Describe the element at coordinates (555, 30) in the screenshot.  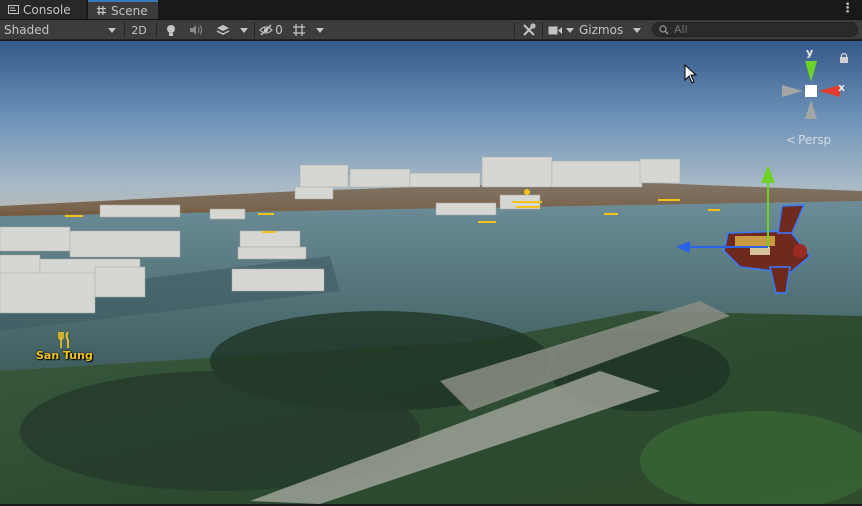
I see `camera-icon` at that location.